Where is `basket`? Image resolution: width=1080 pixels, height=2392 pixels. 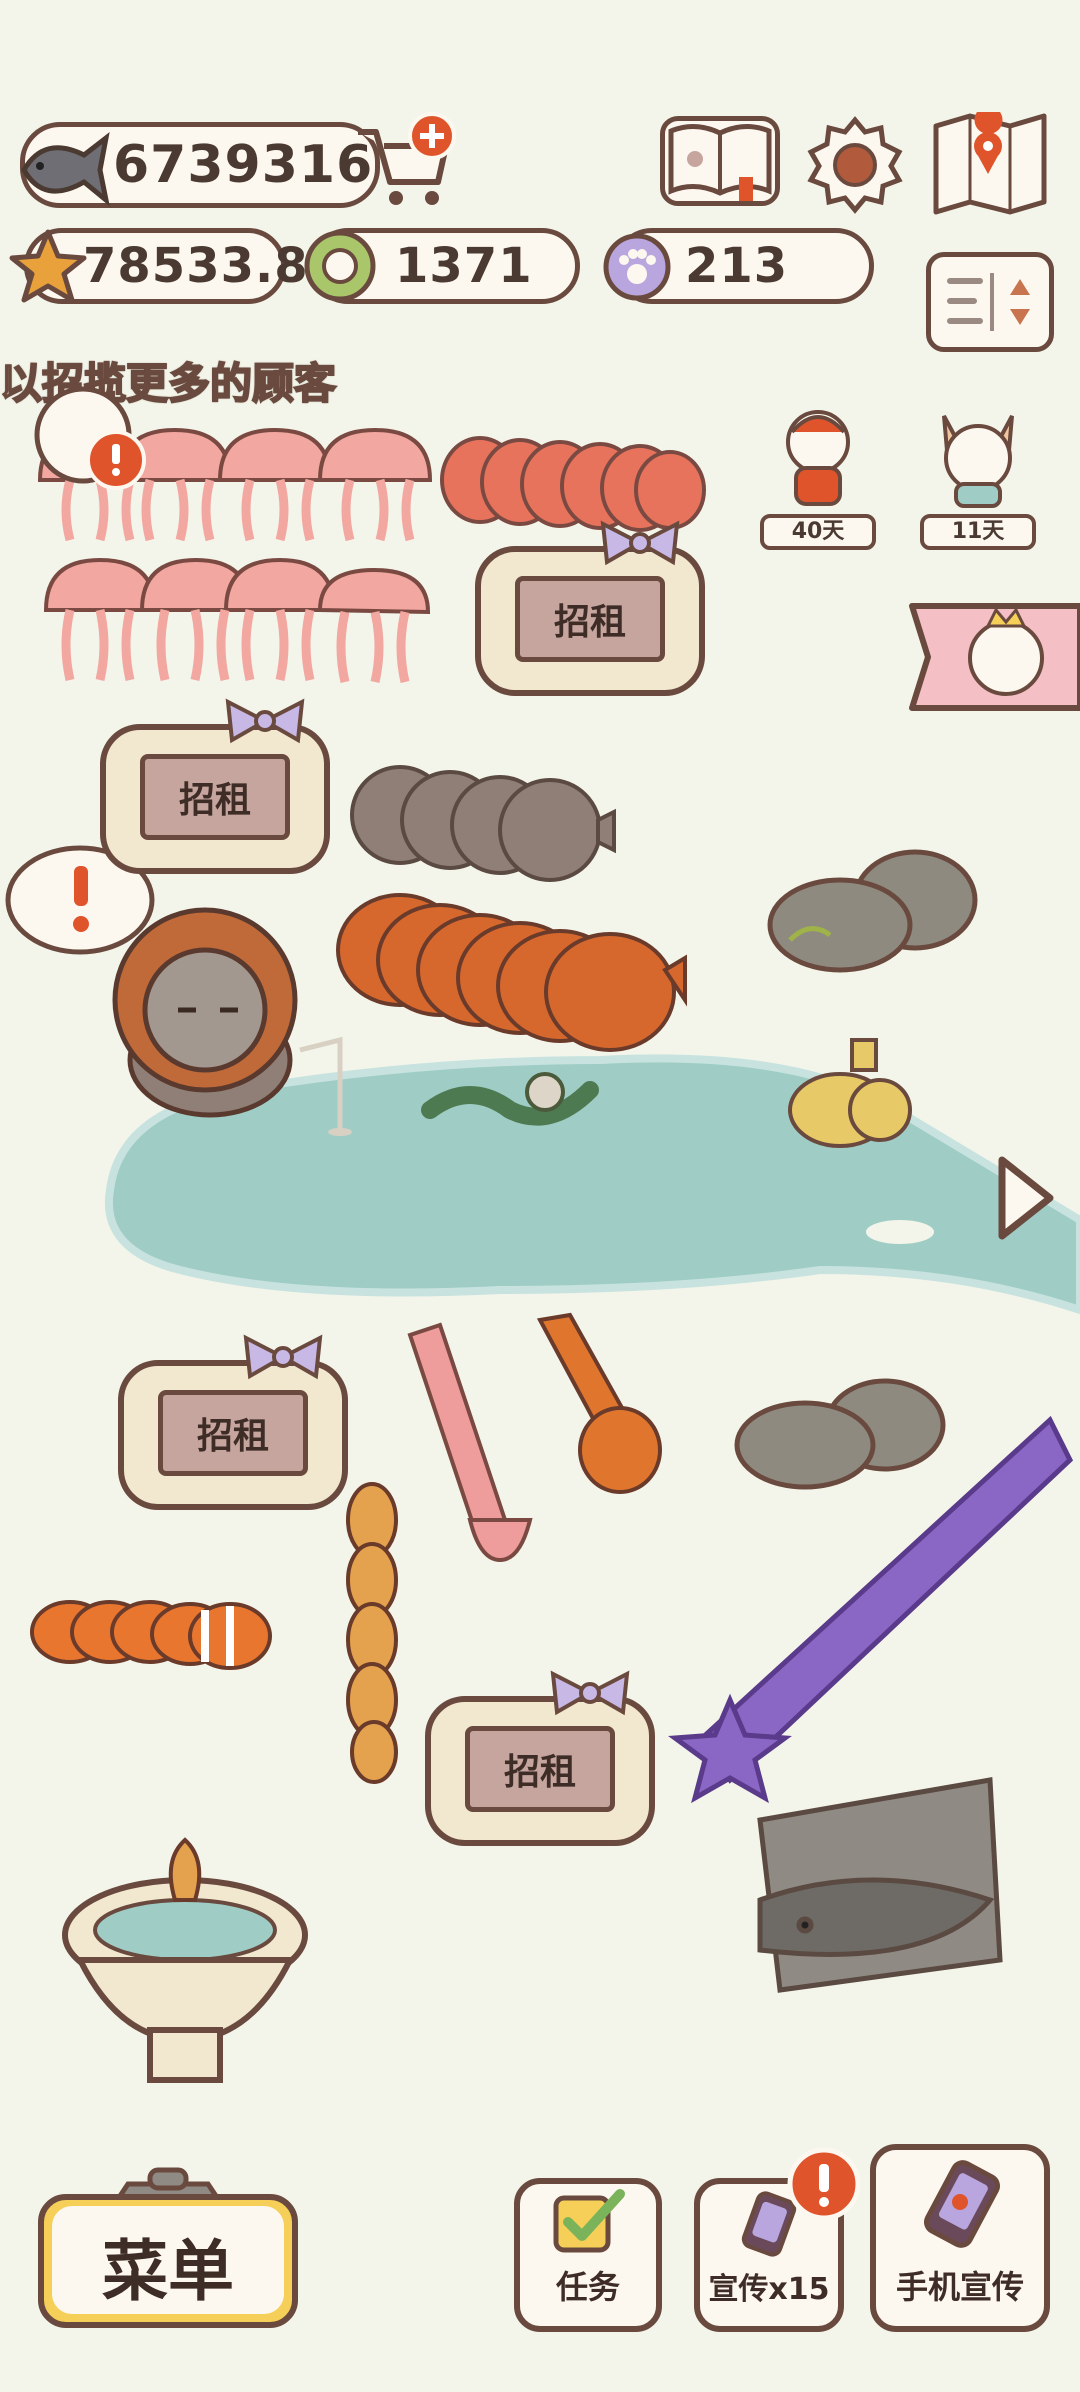 basket is located at coordinates (850, 1093).